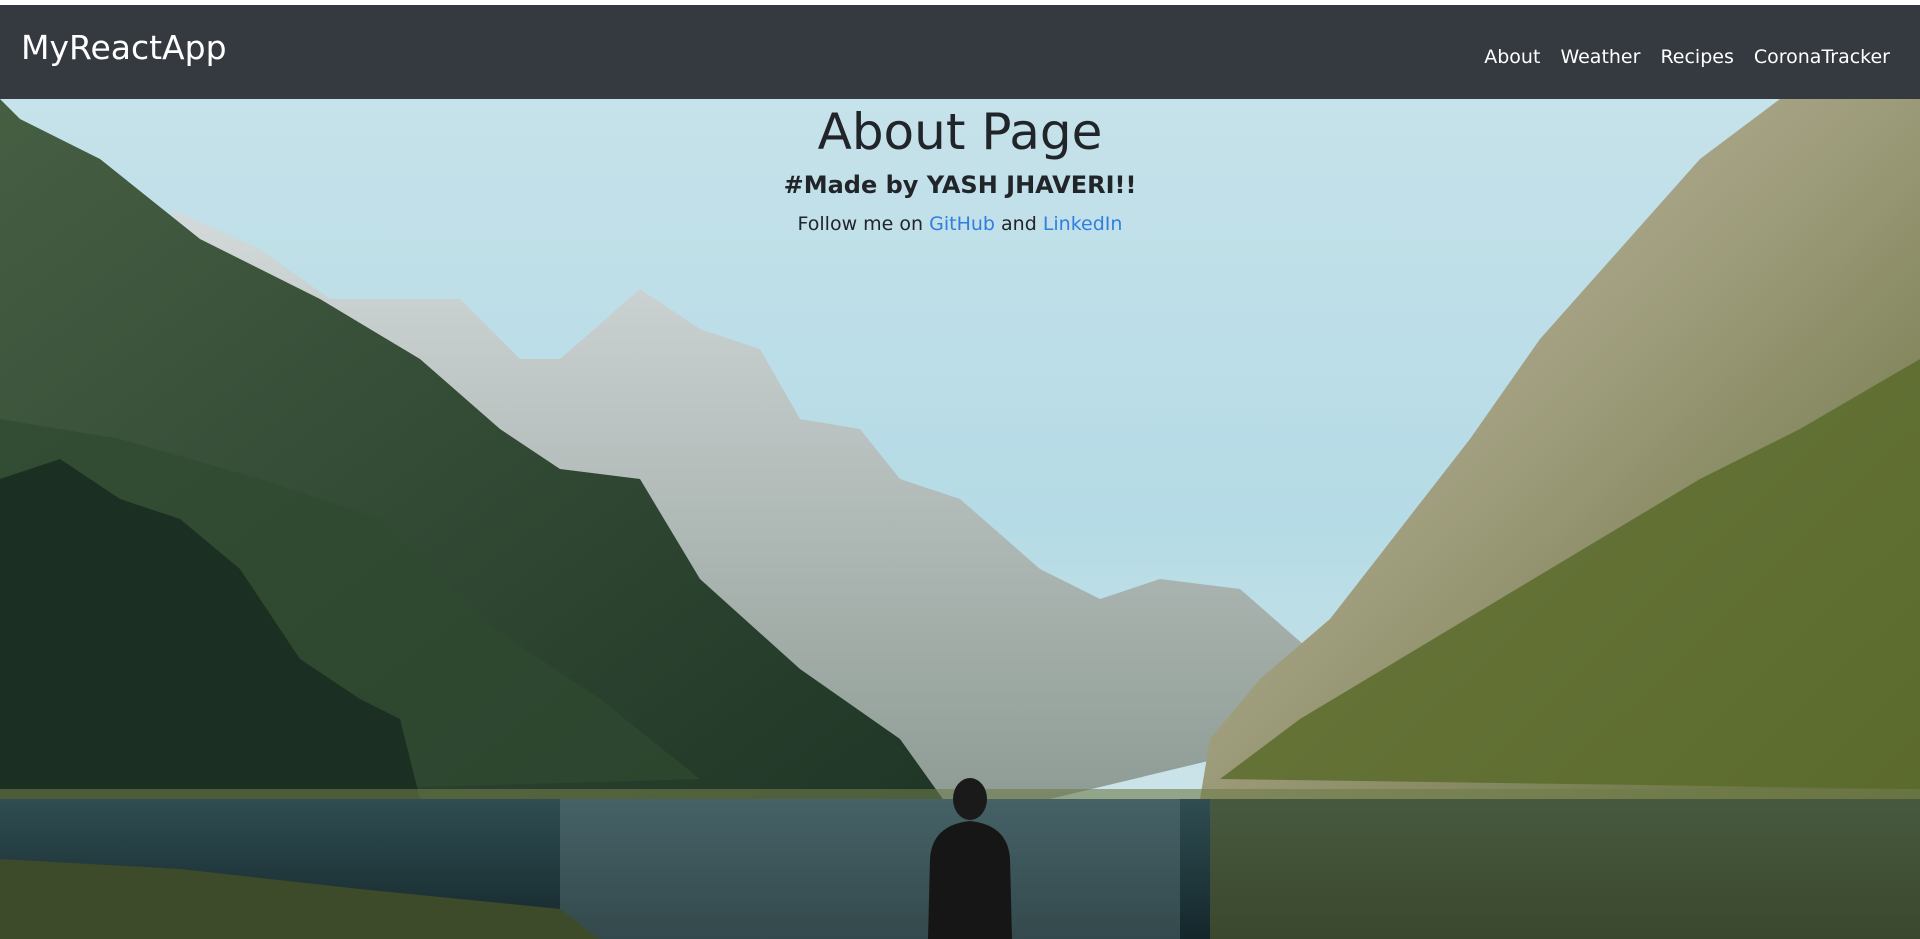  Describe the element at coordinates (960, 185) in the screenshot. I see `page-subtitle: #Made by YASH JHAVERI!!` at that location.